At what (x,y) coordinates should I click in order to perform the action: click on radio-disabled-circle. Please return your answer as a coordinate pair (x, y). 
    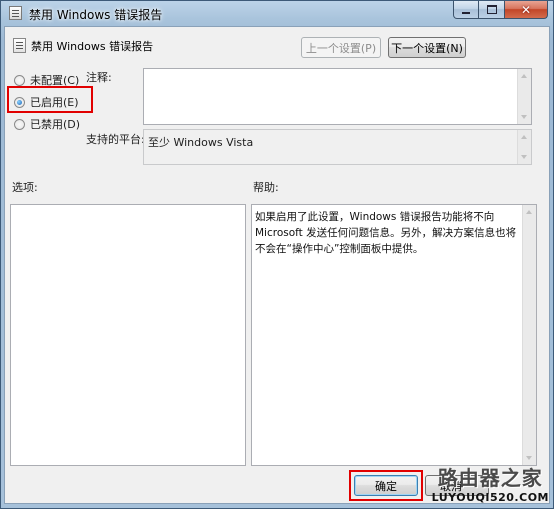
    Looking at the image, I should click on (19, 124).